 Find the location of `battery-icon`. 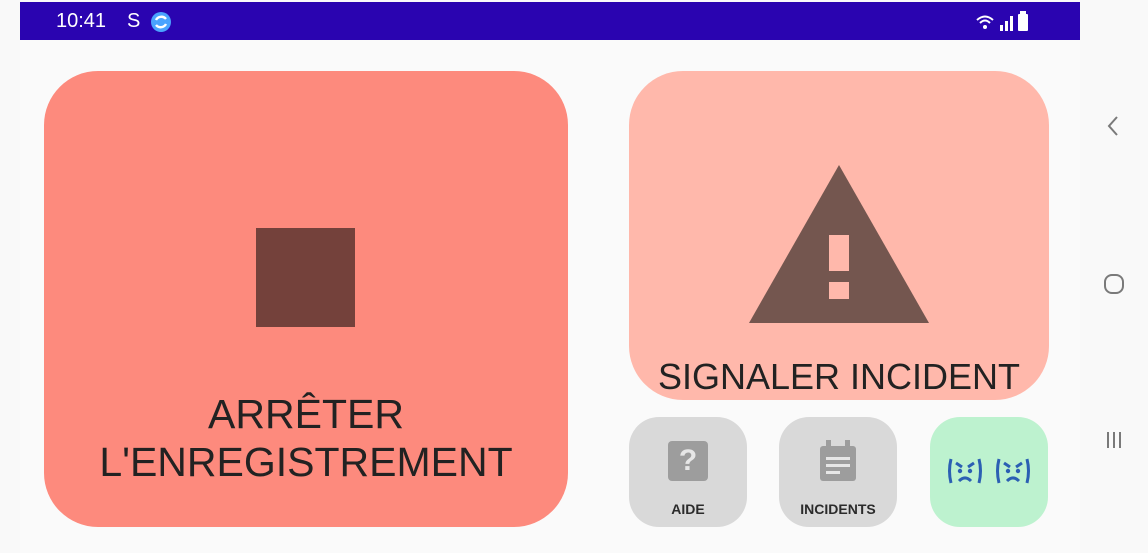

battery-icon is located at coordinates (1023, 21).